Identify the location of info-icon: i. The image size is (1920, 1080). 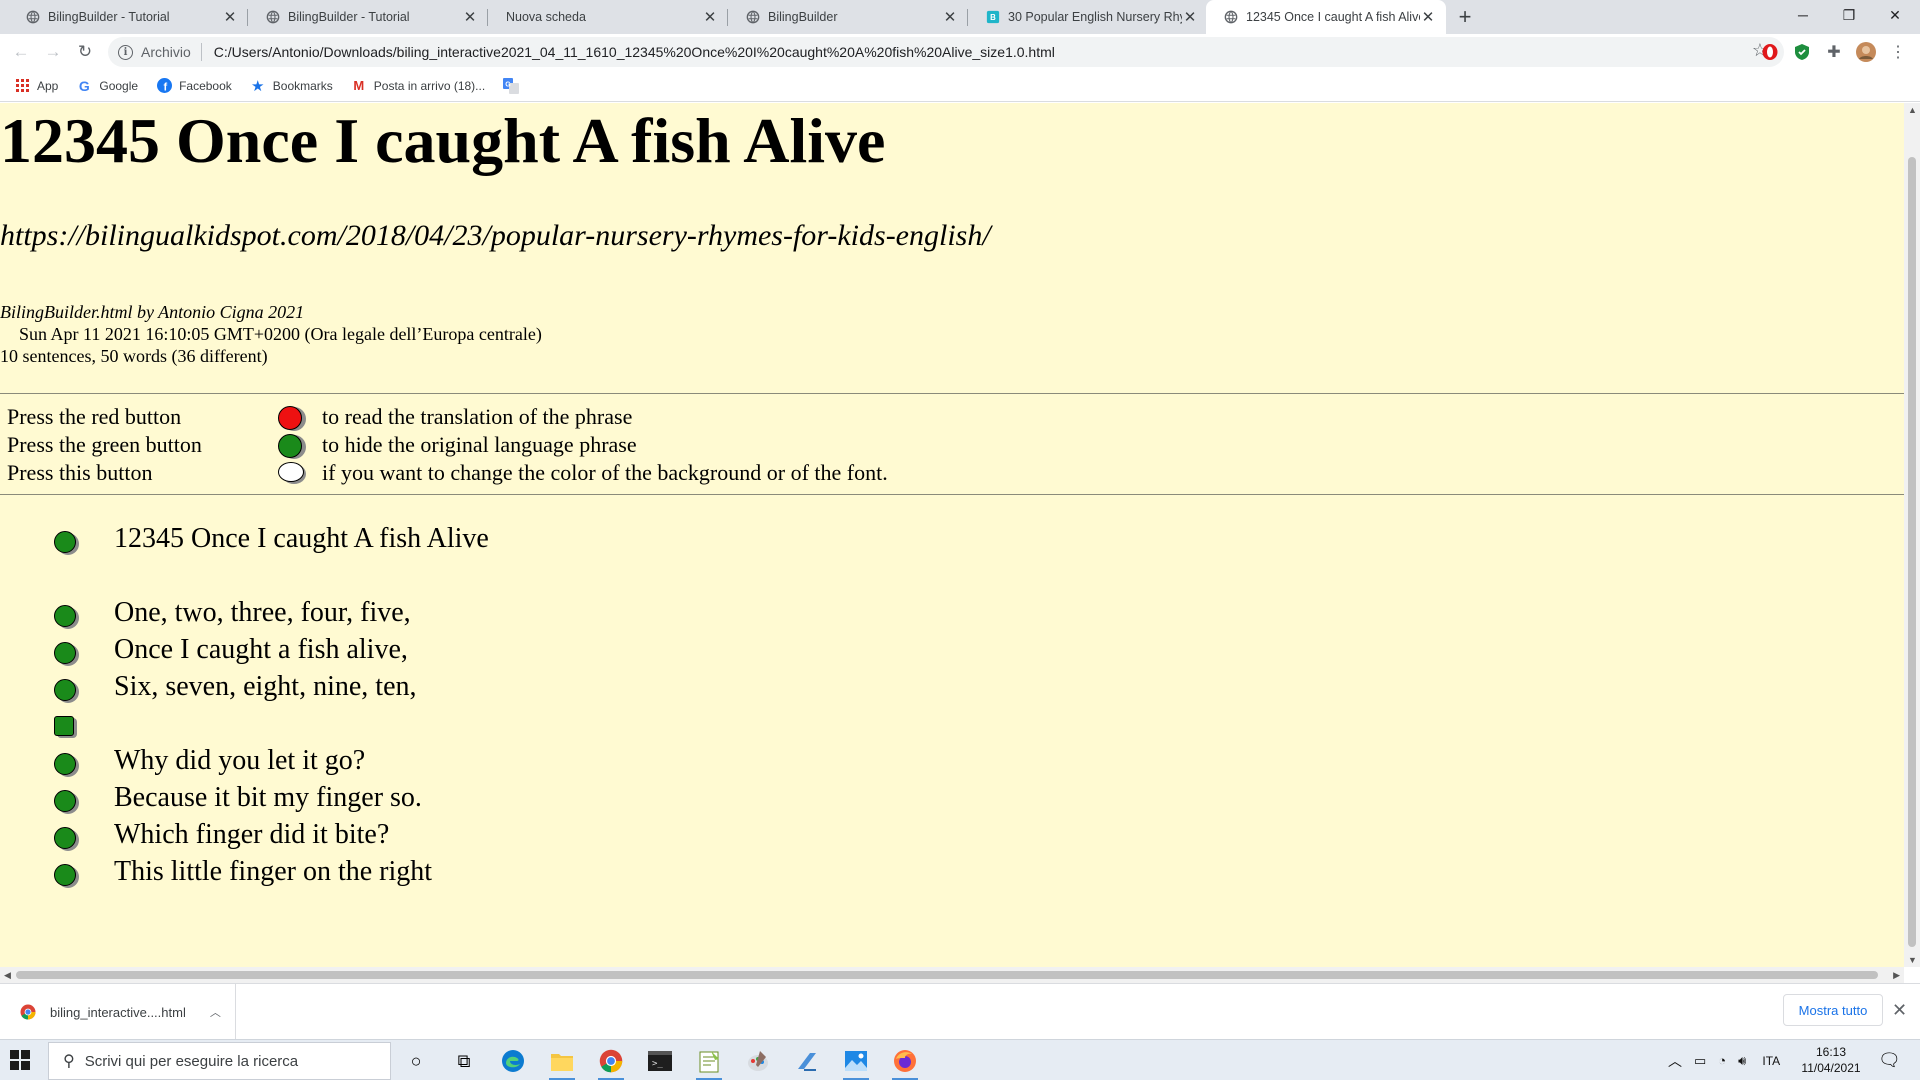
(125, 52).